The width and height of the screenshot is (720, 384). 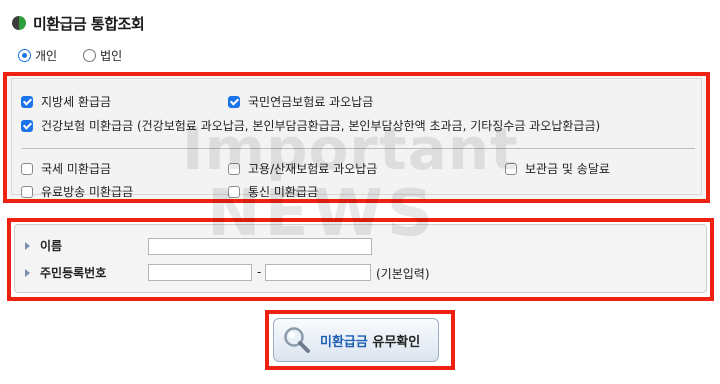 I want to click on checkbox-label: 보관금 및 송달료, so click(x=567, y=169).